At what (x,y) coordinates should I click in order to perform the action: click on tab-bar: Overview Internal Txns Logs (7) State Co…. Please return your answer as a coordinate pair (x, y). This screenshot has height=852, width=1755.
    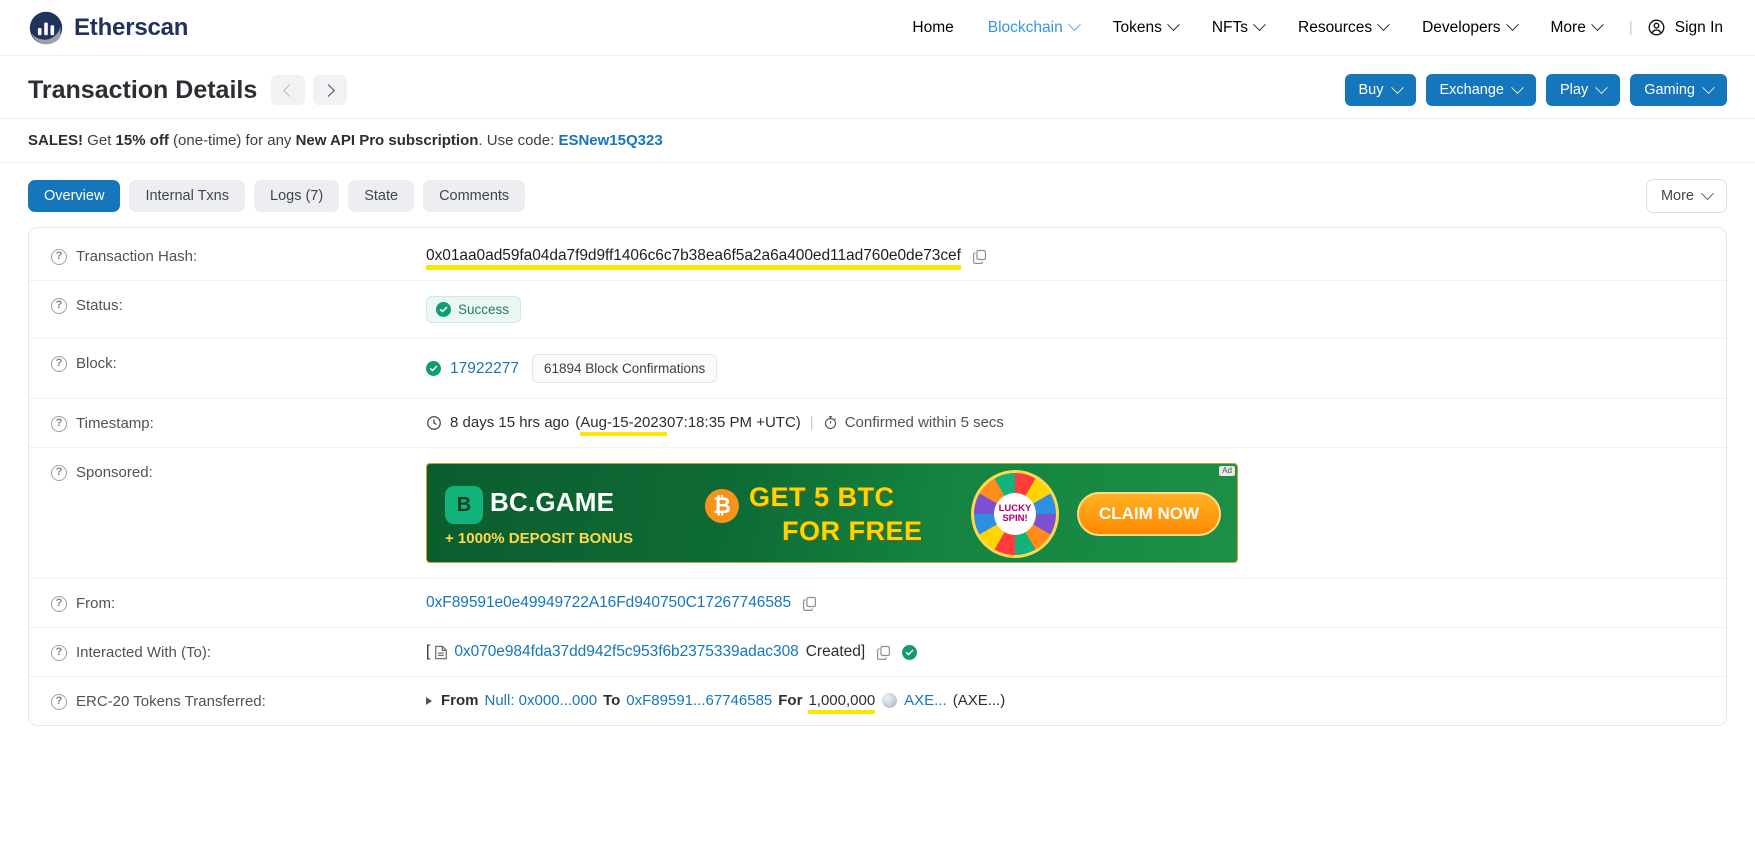
    Looking at the image, I should click on (877, 195).